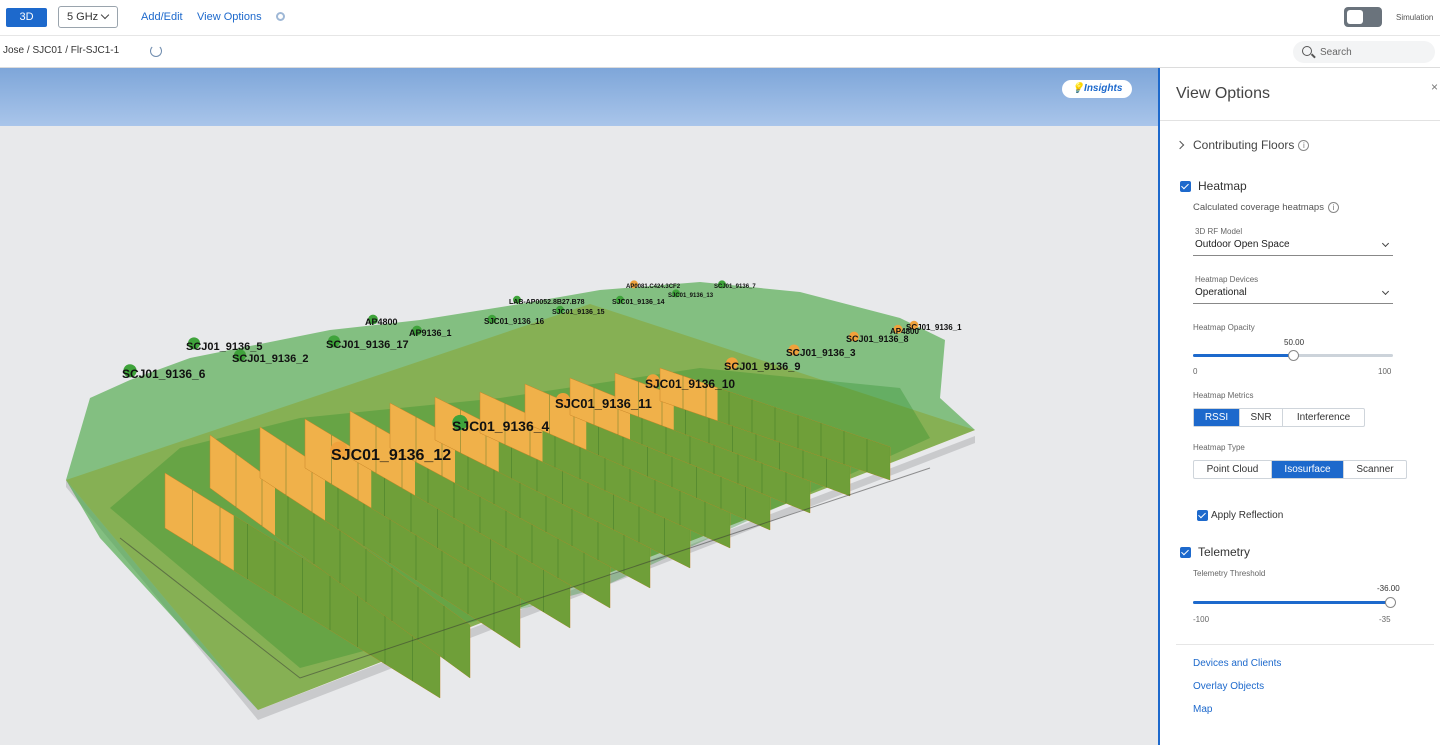  What do you see at coordinates (762, 367) in the screenshot?
I see `access-point-label: SCJ01_9136_9` at bounding box center [762, 367].